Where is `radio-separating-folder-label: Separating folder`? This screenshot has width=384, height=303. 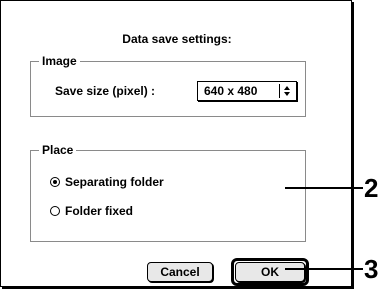
radio-separating-folder-label: Separating folder is located at coordinates (114, 182).